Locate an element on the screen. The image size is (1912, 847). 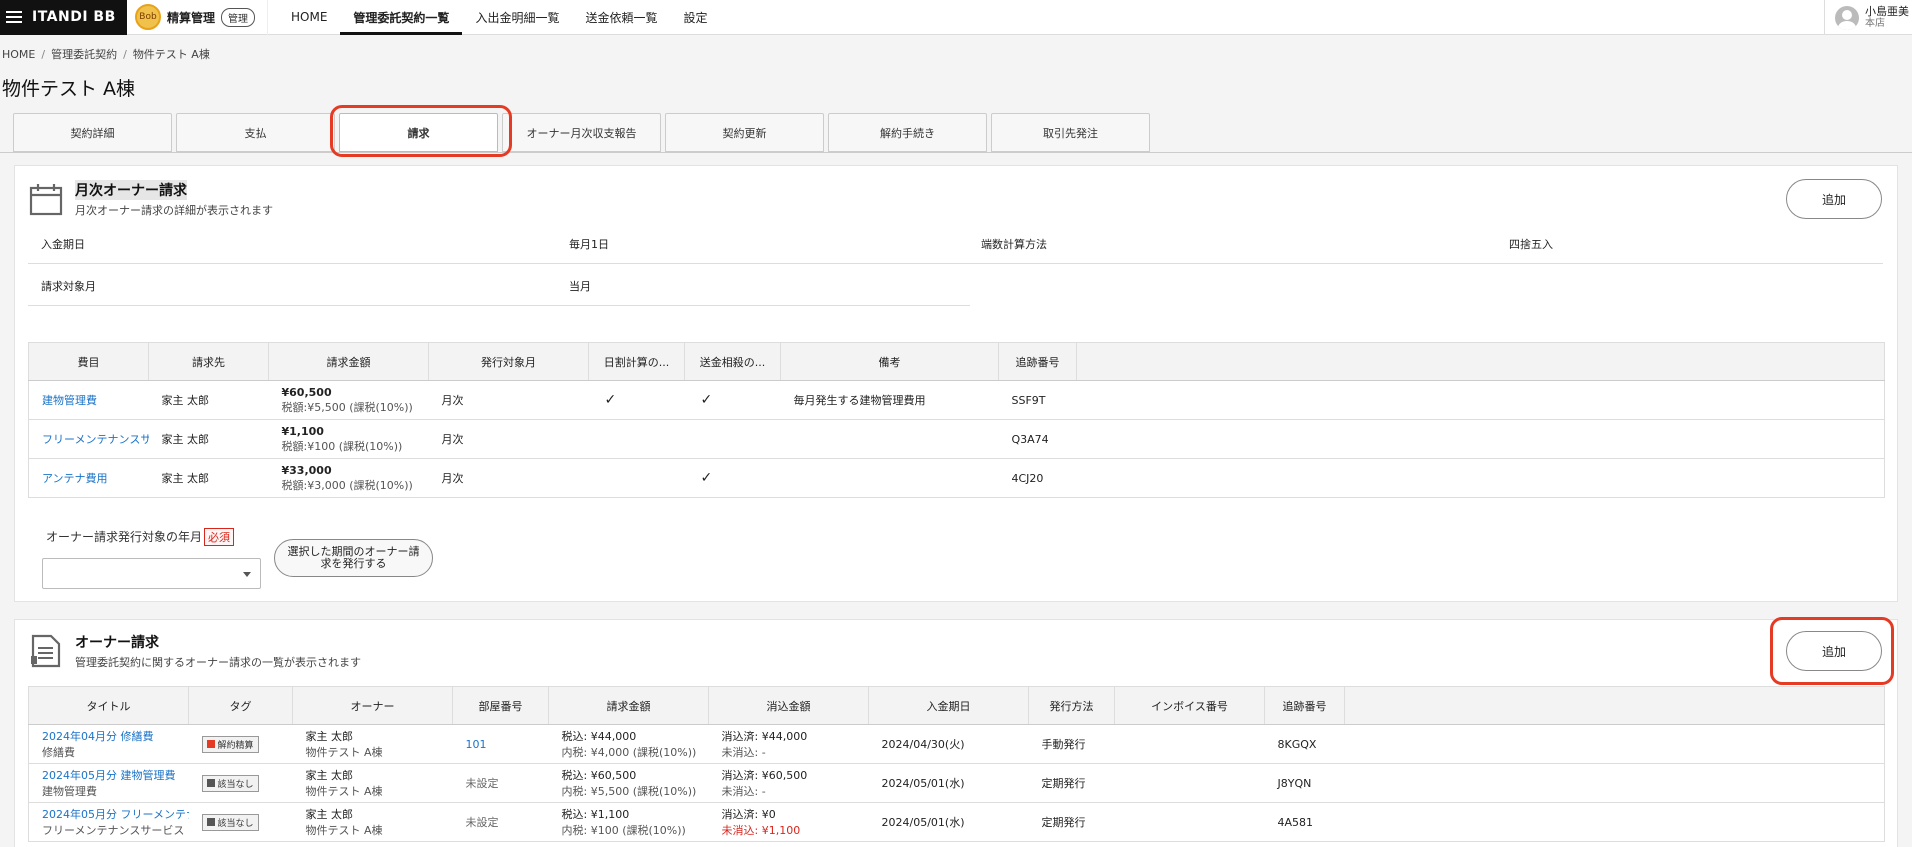
due-date: 2024/05/01(水) is located at coordinates (948, 783).